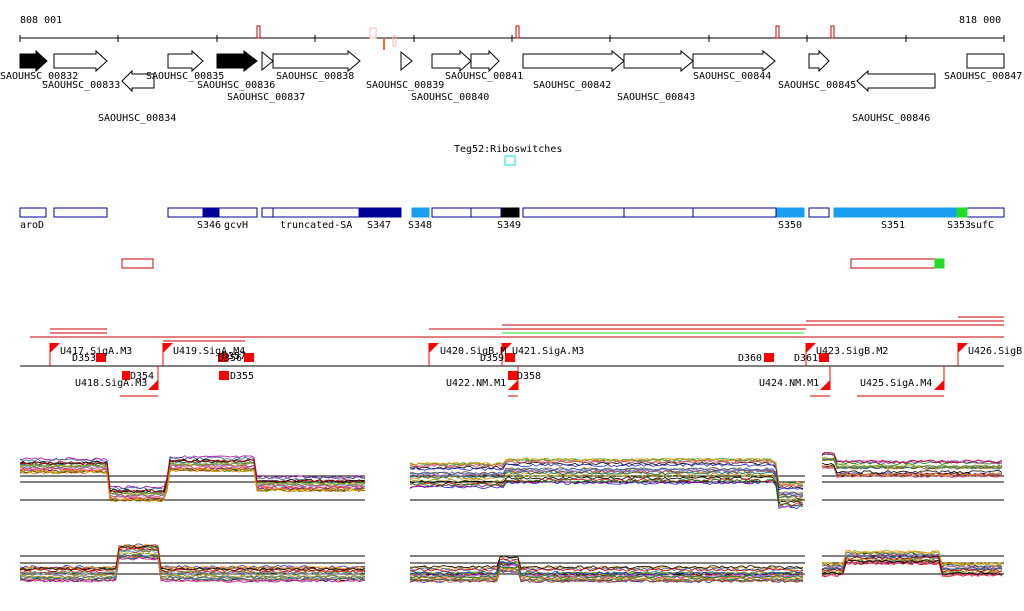  I want to click on segment-label: S349, so click(509, 225).